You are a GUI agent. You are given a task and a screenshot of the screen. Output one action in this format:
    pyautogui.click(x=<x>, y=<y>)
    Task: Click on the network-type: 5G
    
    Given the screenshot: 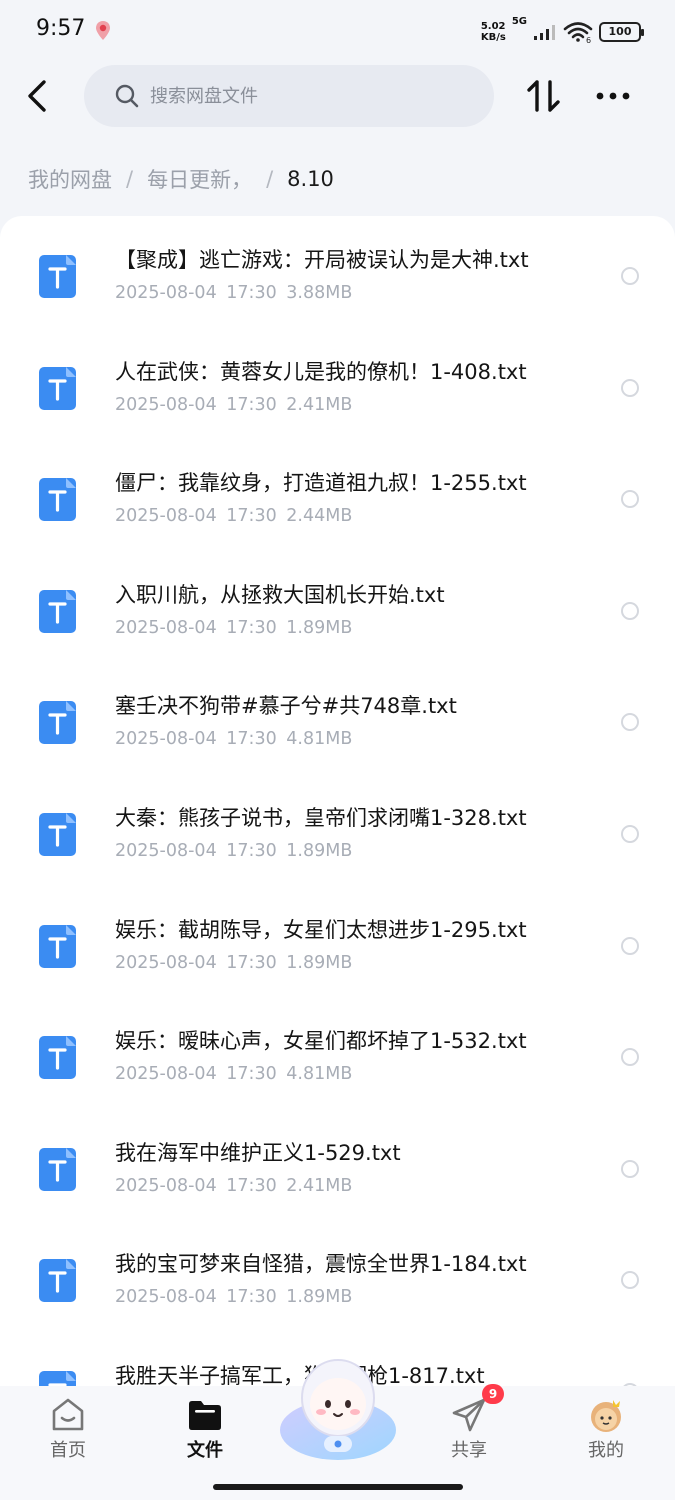 What is the action you would take?
    pyautogui.click(x=519, y=21)
    